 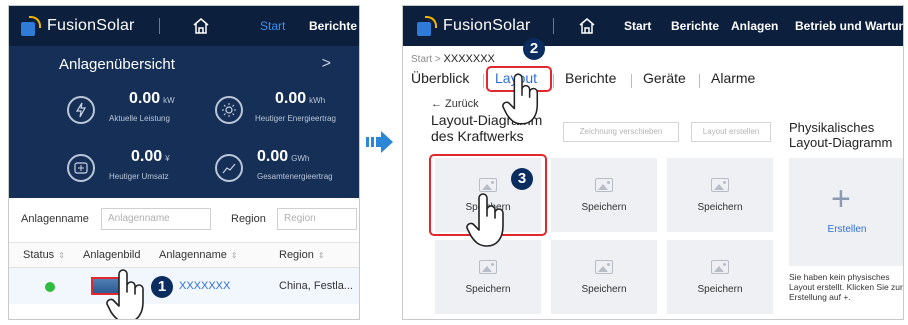 I want to click on column-region: Region ⇕, so click(x=302, y=255).